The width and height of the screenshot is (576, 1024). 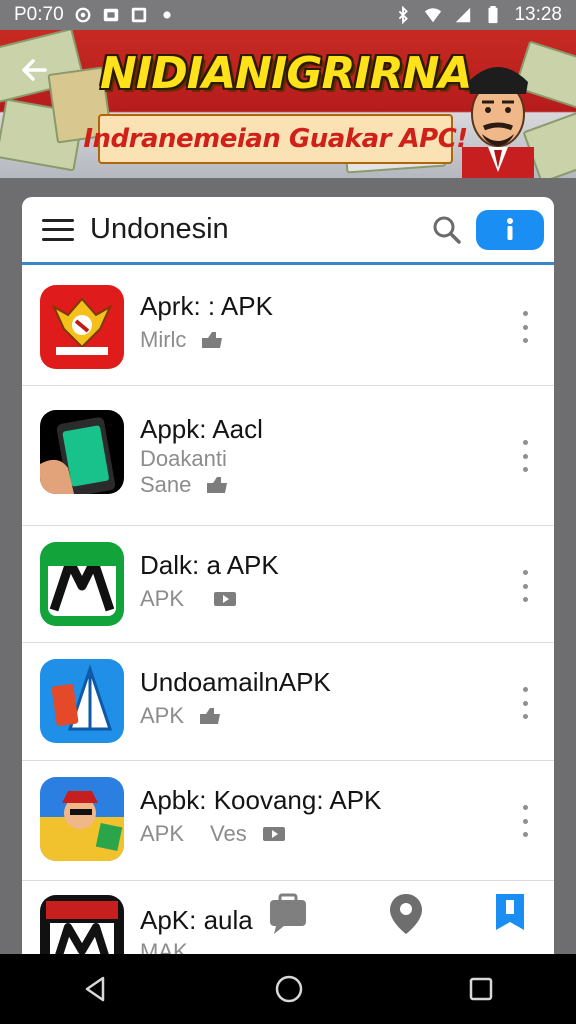 What do you see at coordinates (288, 325) in the screenshot?
I see `list-item: Aprk: : APK Mirlc` at bounding box center [288, 325].